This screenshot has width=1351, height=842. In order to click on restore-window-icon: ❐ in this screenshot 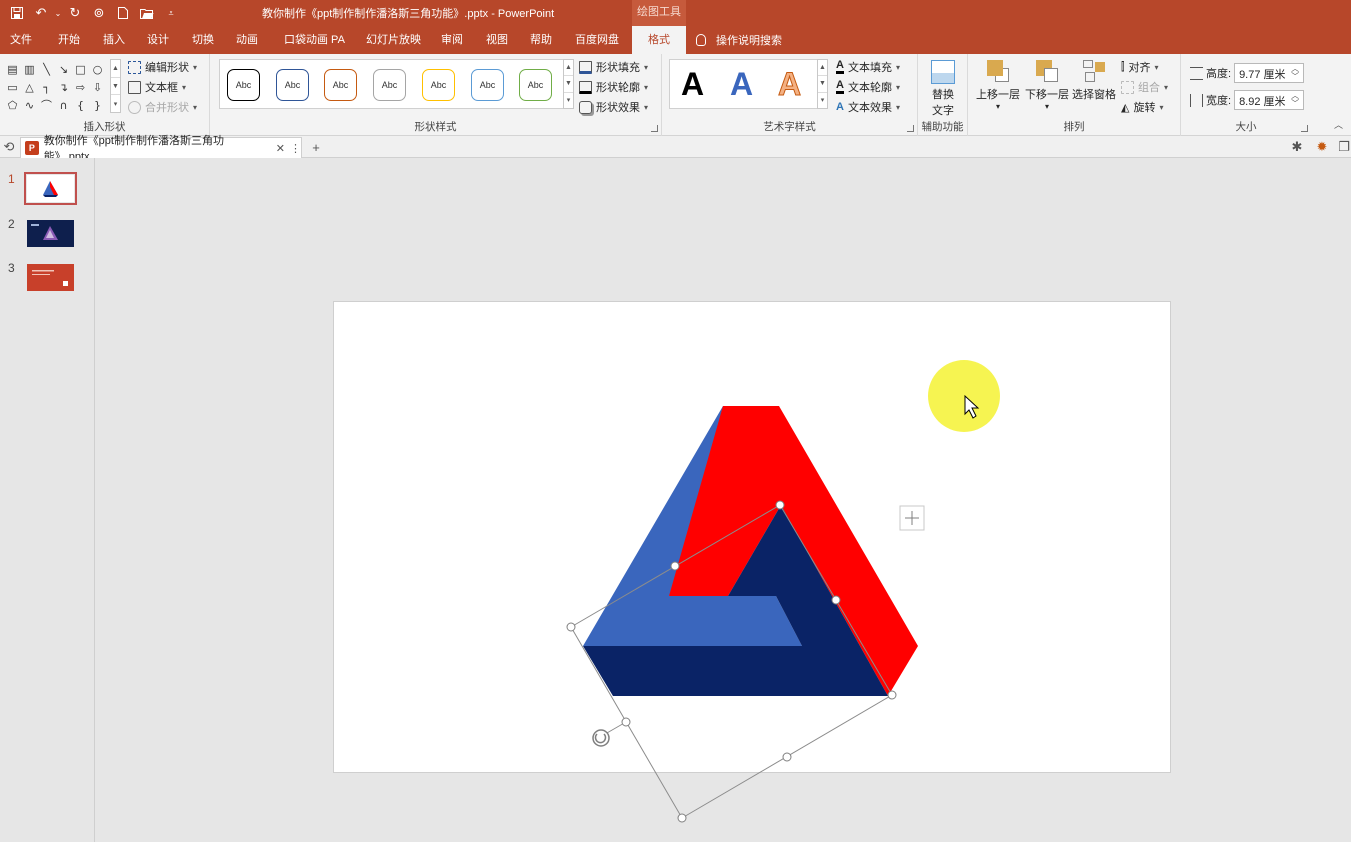, I will do `click(1343, 147)`.